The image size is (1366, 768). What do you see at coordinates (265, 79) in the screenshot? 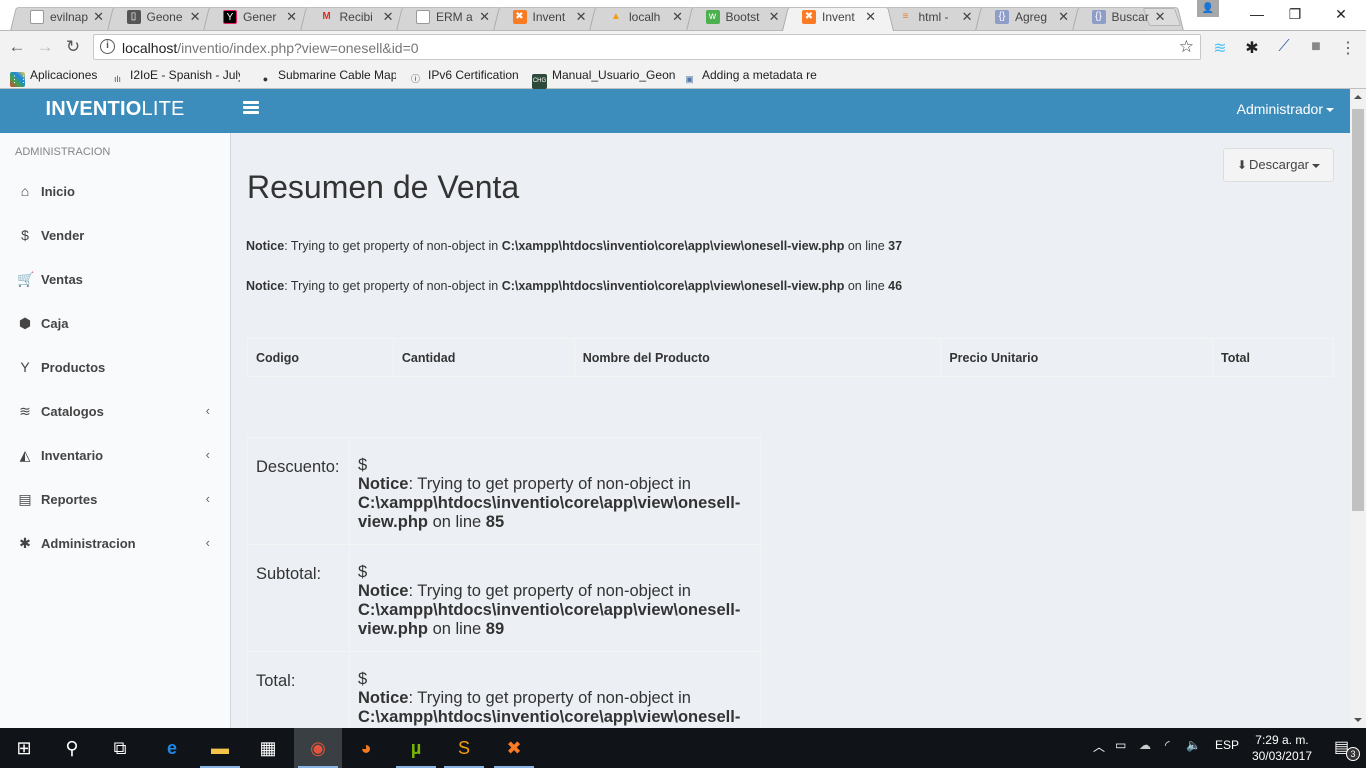
I see `globe-icon: ●` at bounding box center [265, 79].